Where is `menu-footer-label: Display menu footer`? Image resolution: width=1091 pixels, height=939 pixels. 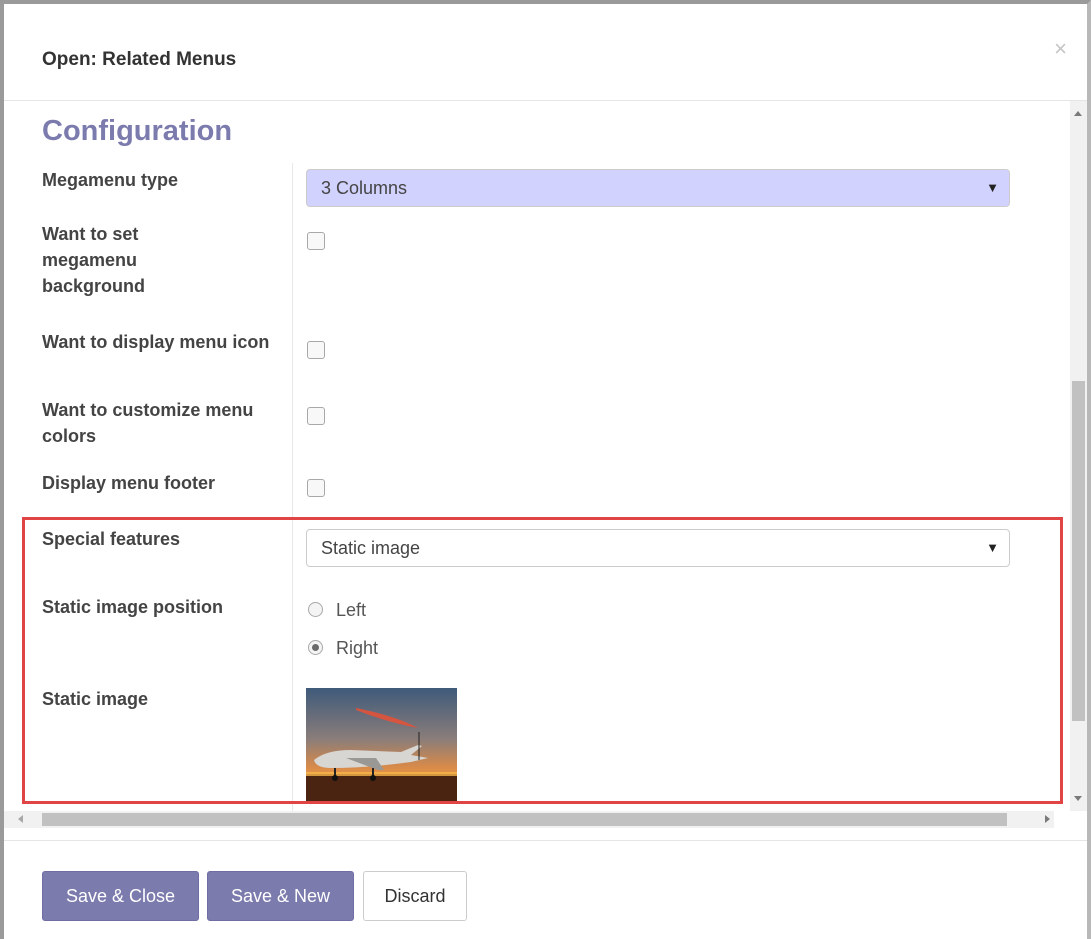 menu-footer-label: Display menu footer is located at coordinates (129, 483).